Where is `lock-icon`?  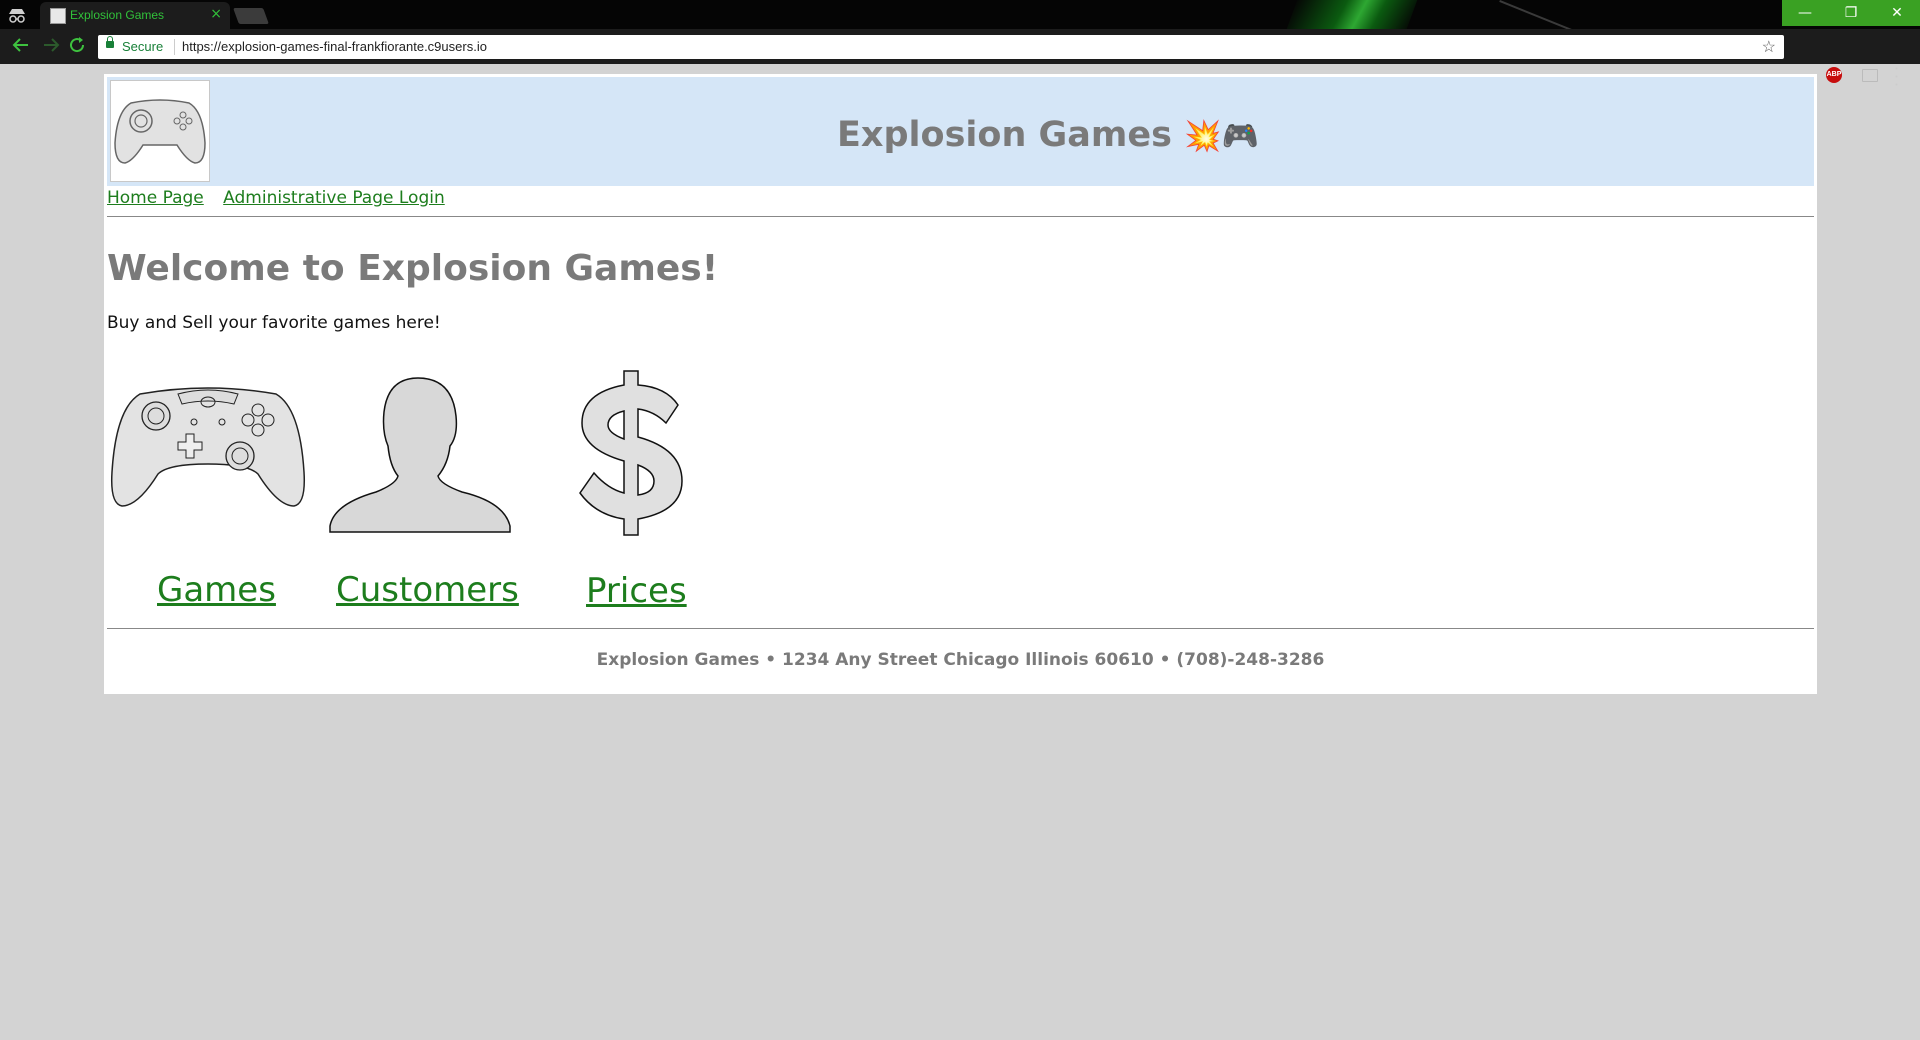 lock-icon is located at coordinates (110, 42).